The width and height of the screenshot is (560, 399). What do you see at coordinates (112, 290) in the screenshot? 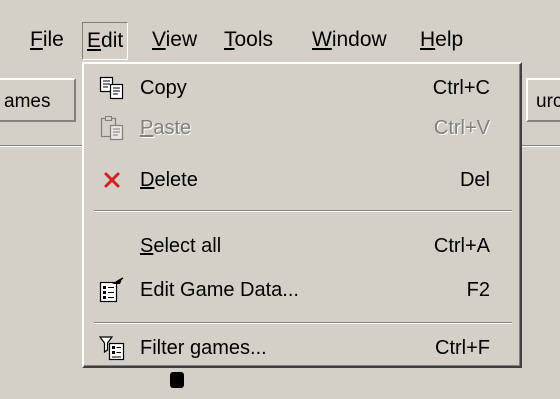
I see `edit-game-data-icon` at bounding box center [112, 290].